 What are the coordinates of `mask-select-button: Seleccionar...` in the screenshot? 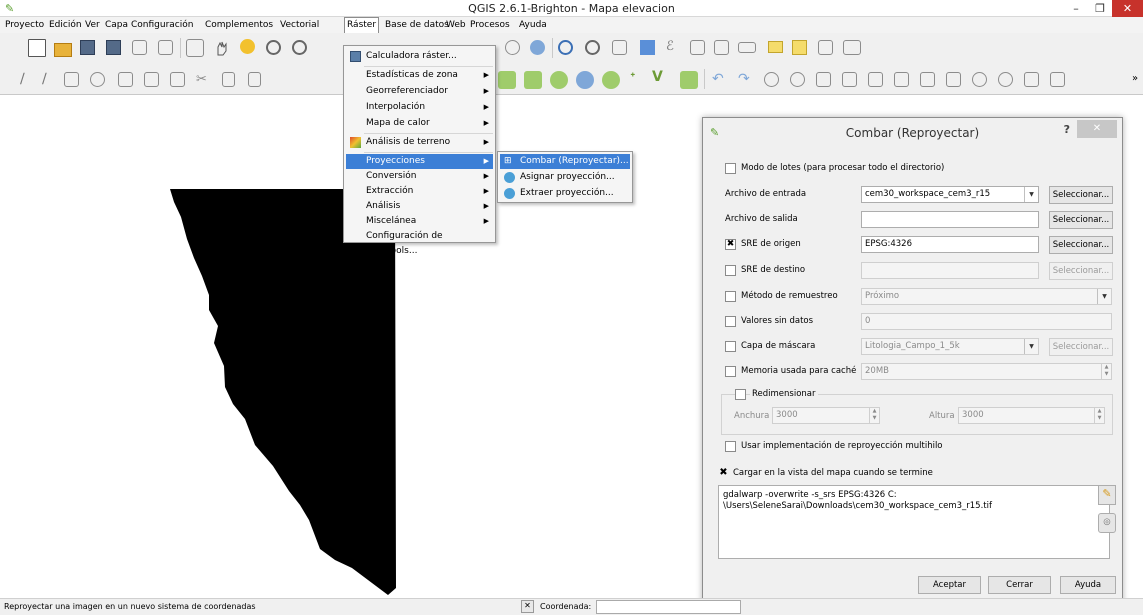 It's located at (1081, 347).